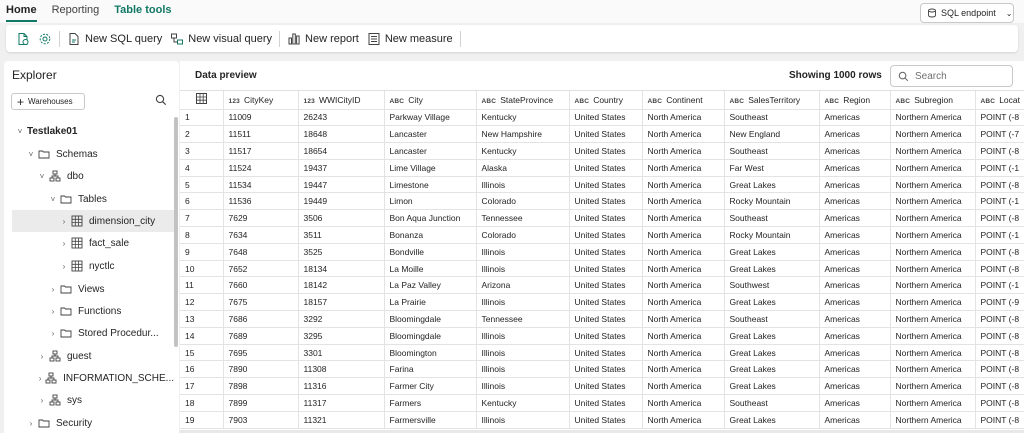  What do you see at coordinates (430, 185) in the screenshot?
I see `table-cell: Limestone` at bounding box center [430, 185].